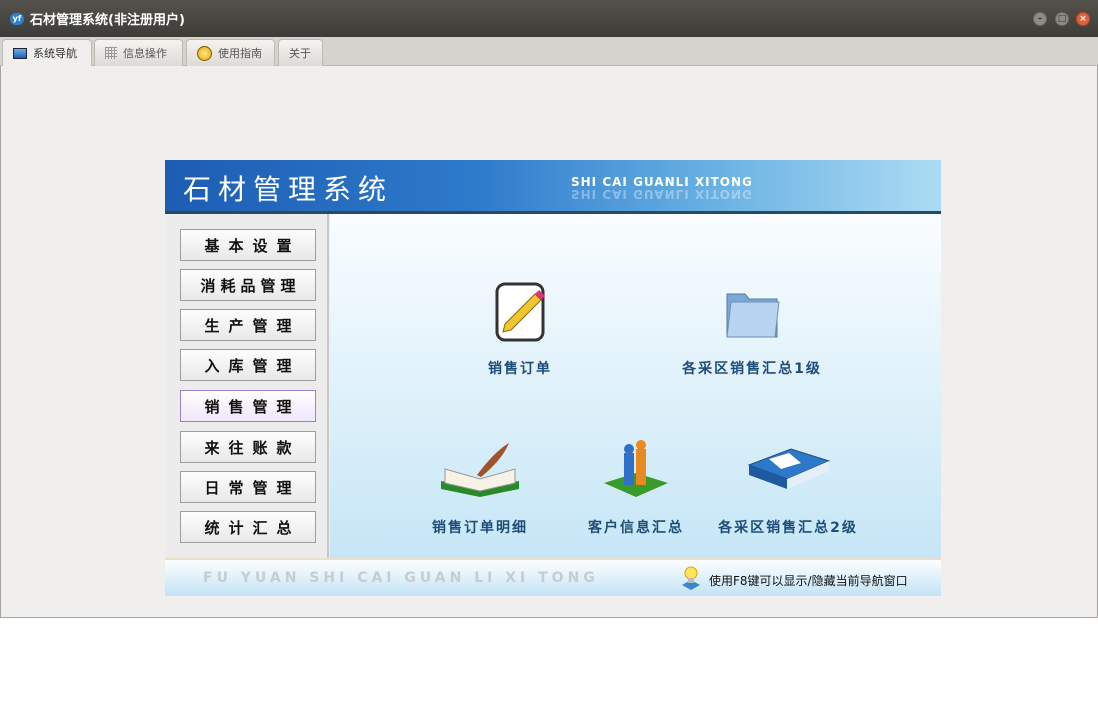 Image resolution: width=1098 pixels, height=719 pixels. Describe the element at coordinates (549, 51) in the screenshot. I see `tab-bar: 系统导航 信息操作 使用指南 关于` at that location.